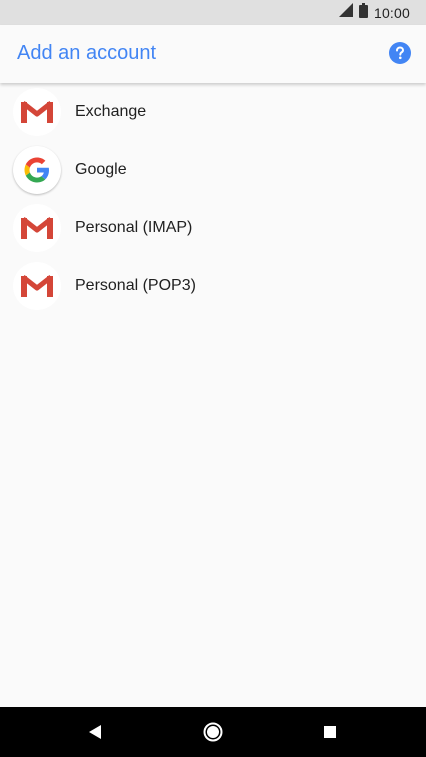  I want to click on list-item-label: Google, so click(101, 169).